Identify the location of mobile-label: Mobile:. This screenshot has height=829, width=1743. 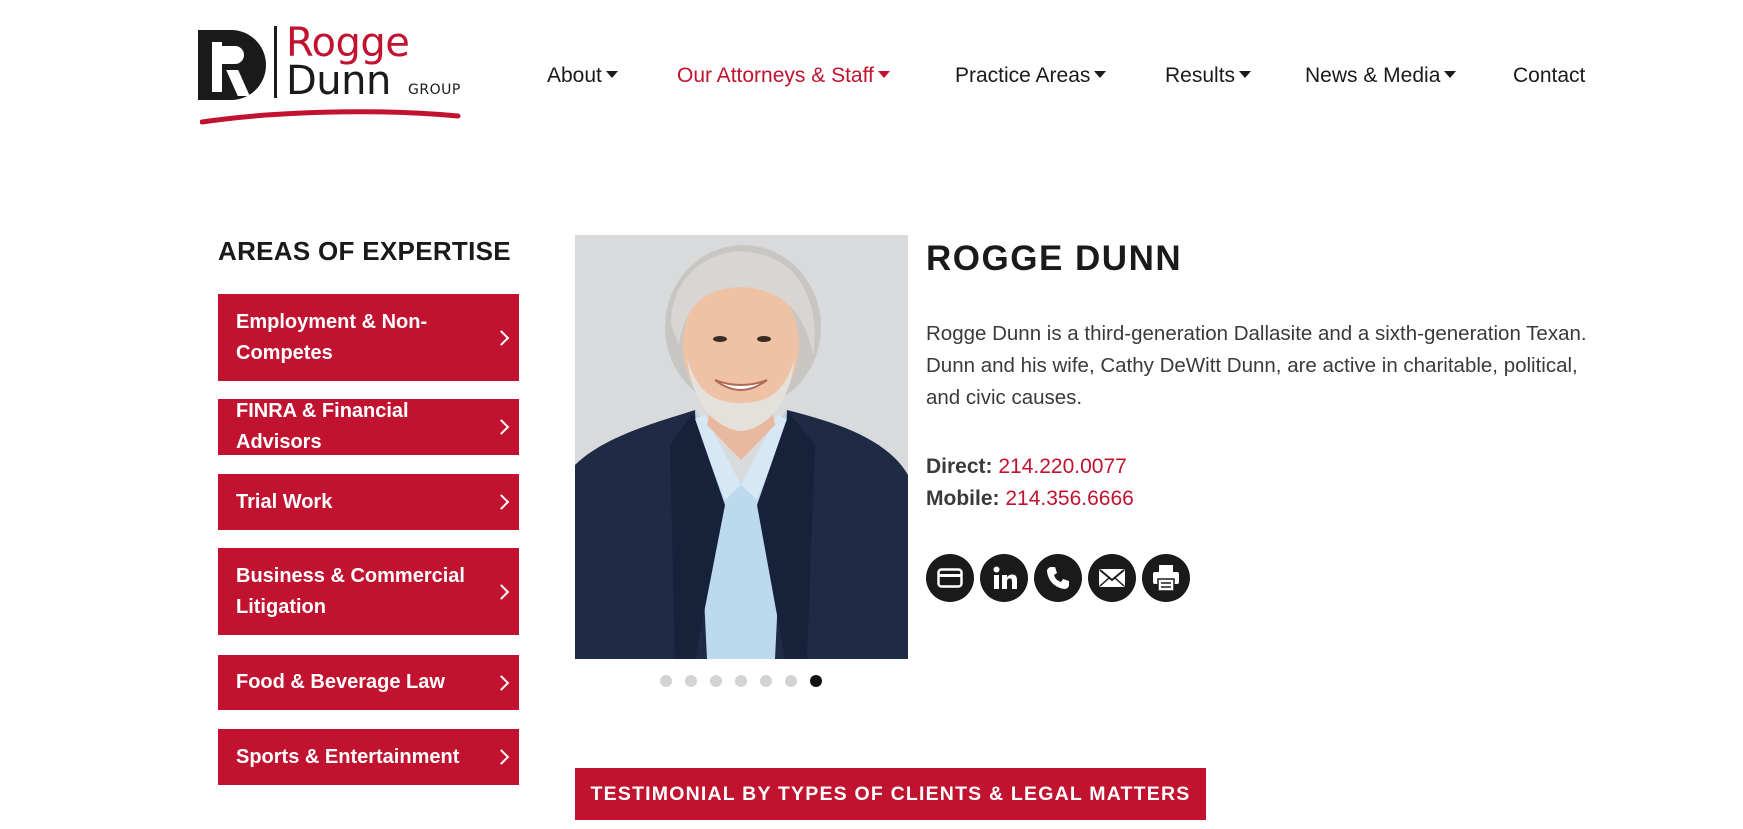
(963, 498).